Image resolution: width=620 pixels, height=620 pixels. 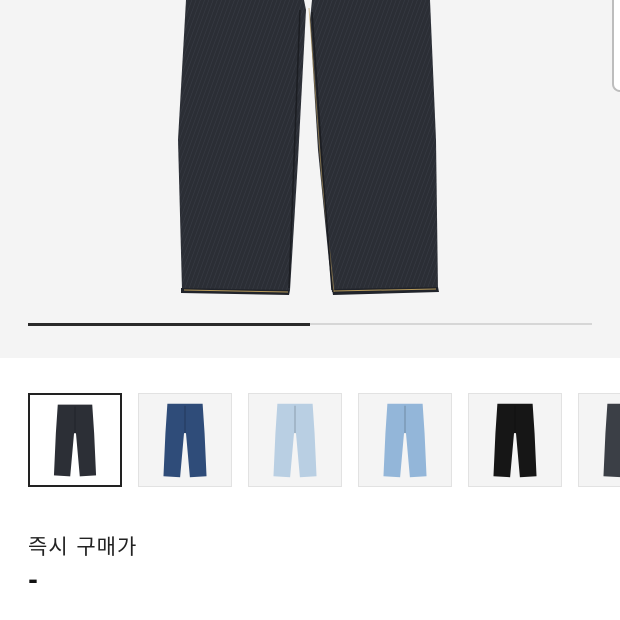 I want to click on jeans-black-icon, so click(x=515, y=440).